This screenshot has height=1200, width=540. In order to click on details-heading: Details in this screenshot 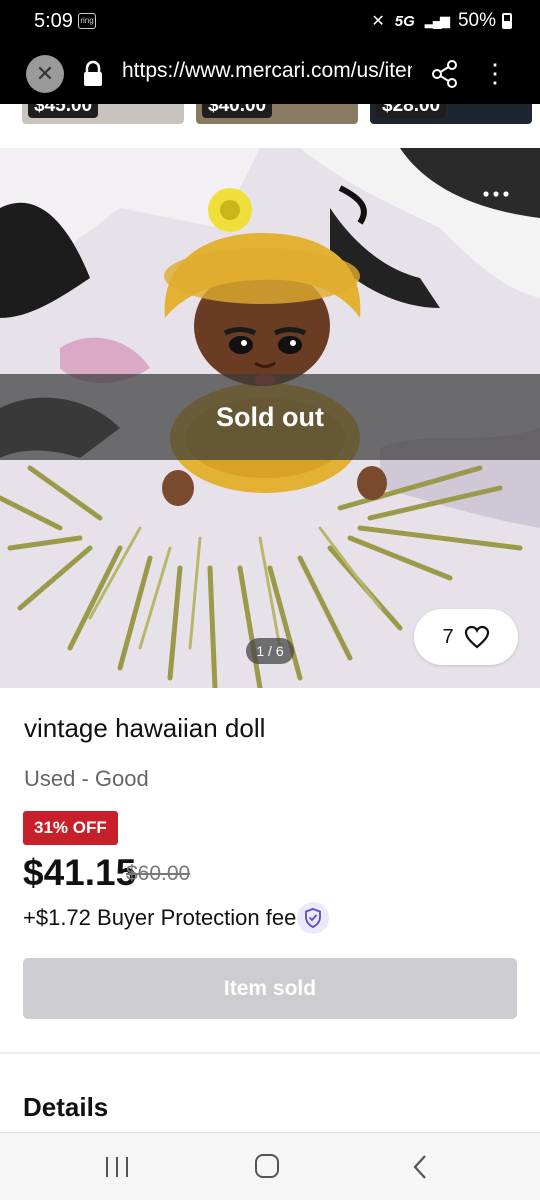, I will do `click(66, 1107)`.